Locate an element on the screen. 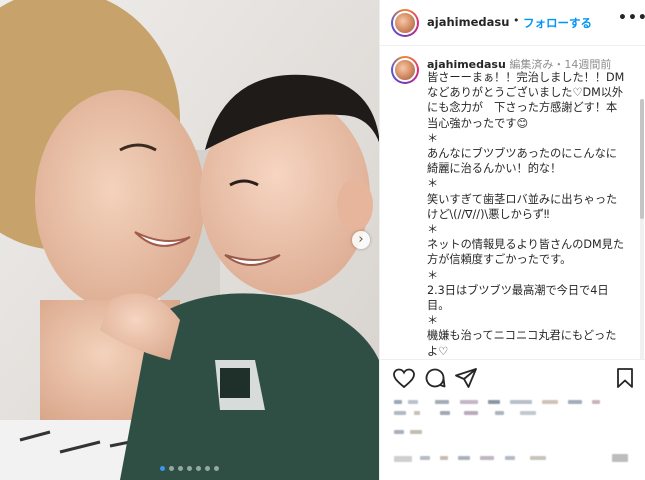 The height and width of the screenshot is (480, 645). carousel-next-button: › is located at coordinates (361, 240).